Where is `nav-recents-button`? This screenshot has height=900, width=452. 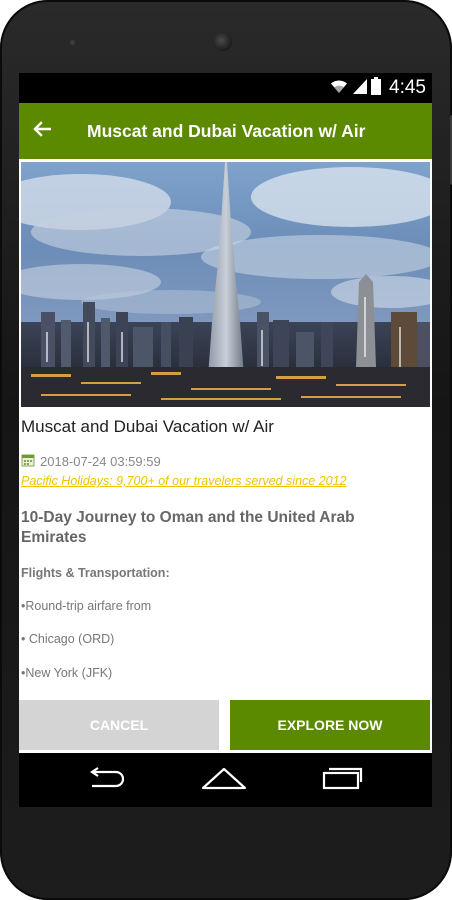 nav-recents-button is located at coordinates (342, 780).